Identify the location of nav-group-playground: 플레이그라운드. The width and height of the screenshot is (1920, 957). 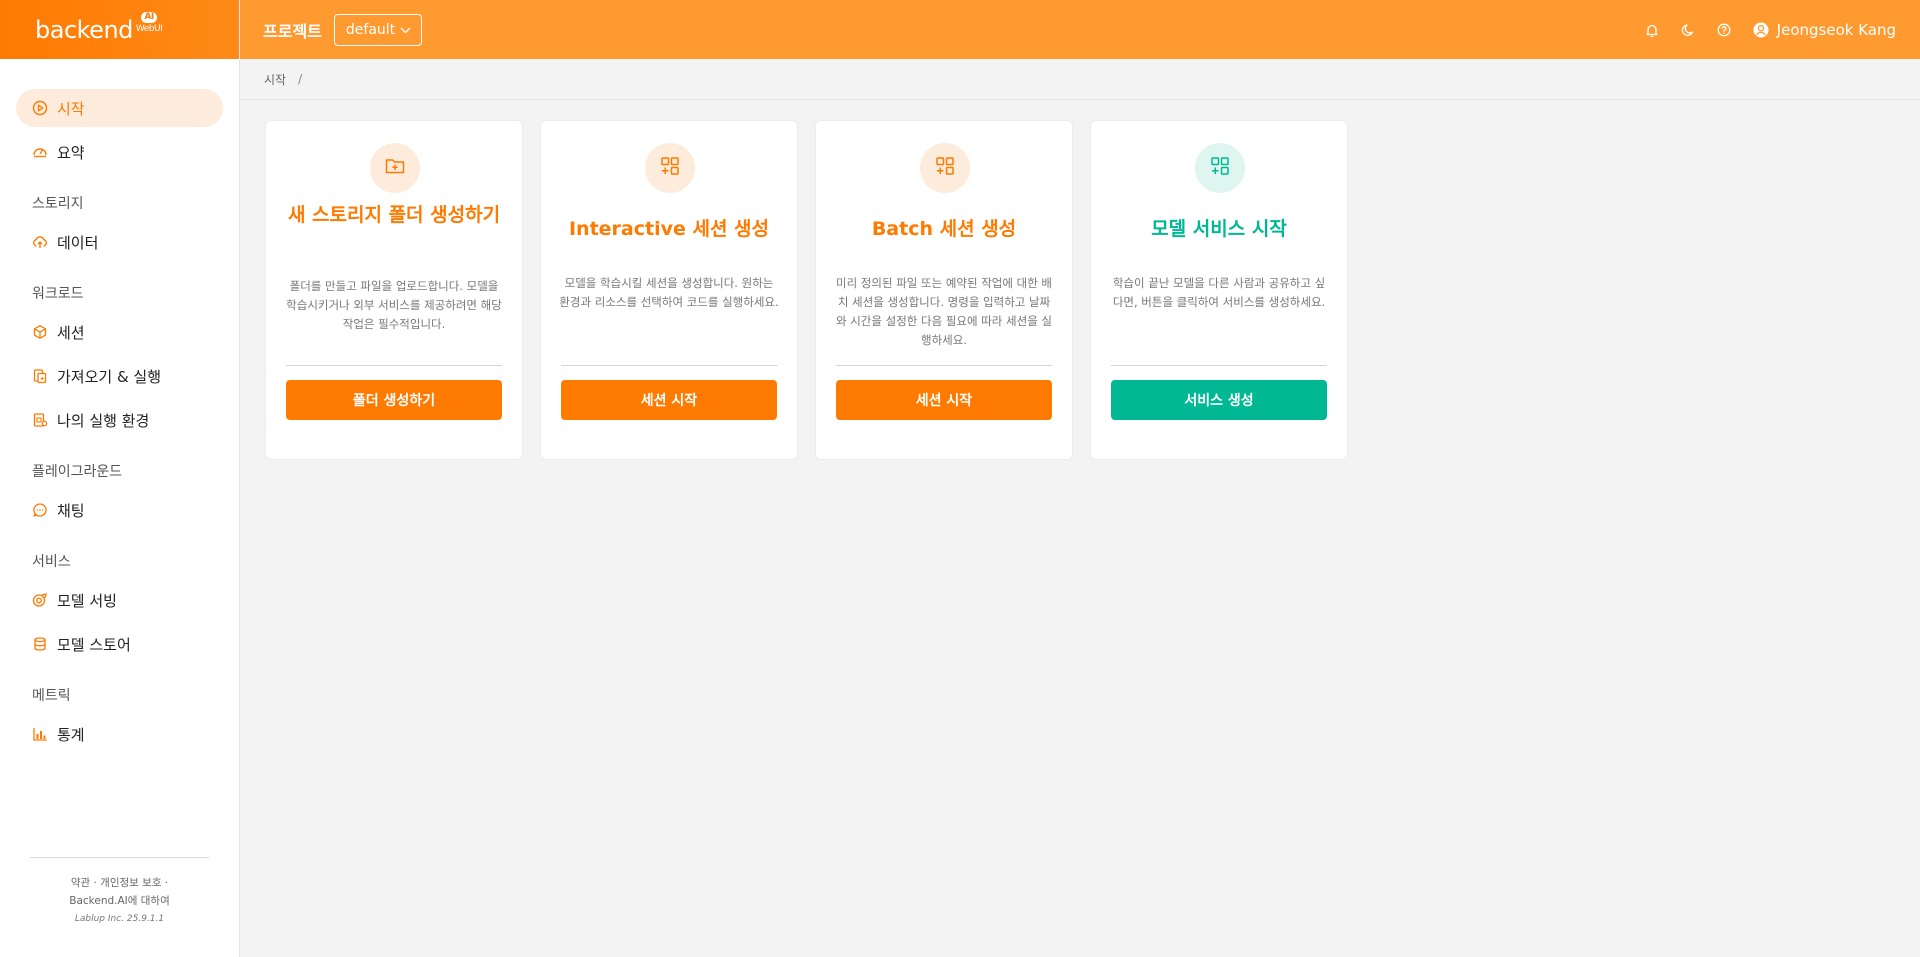
(77, 472).